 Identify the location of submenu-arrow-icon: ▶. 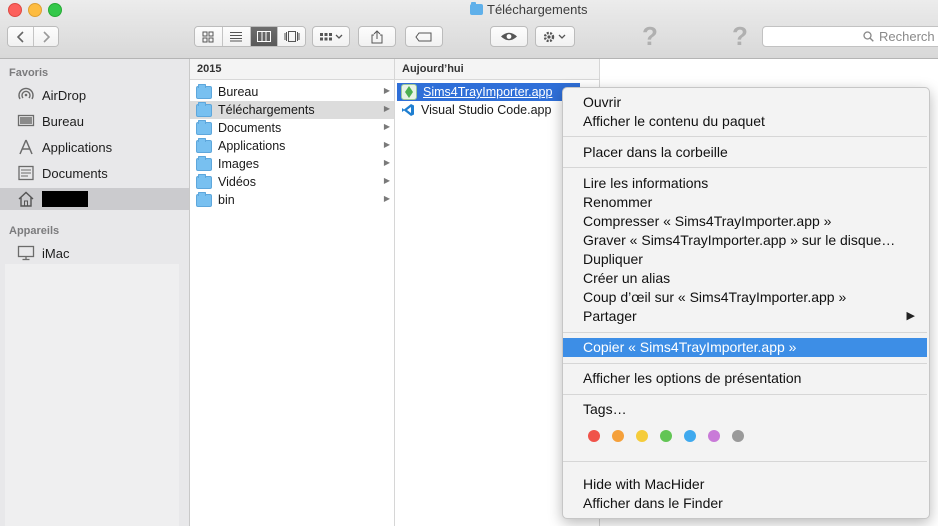
(910, 316).